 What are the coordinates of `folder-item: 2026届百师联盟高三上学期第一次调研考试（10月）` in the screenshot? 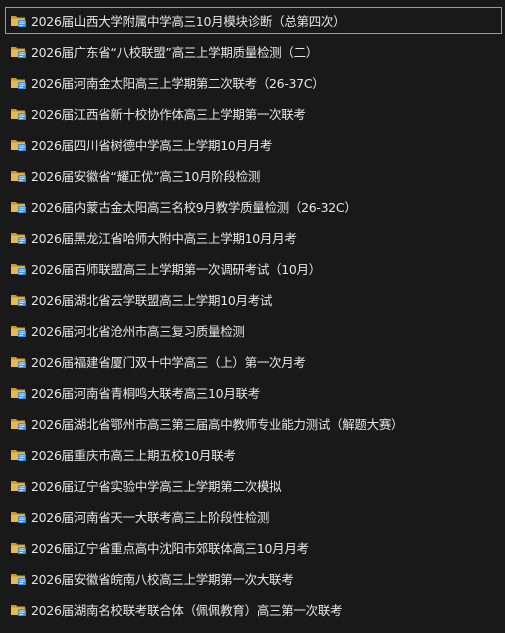 It's located at (252, 268).